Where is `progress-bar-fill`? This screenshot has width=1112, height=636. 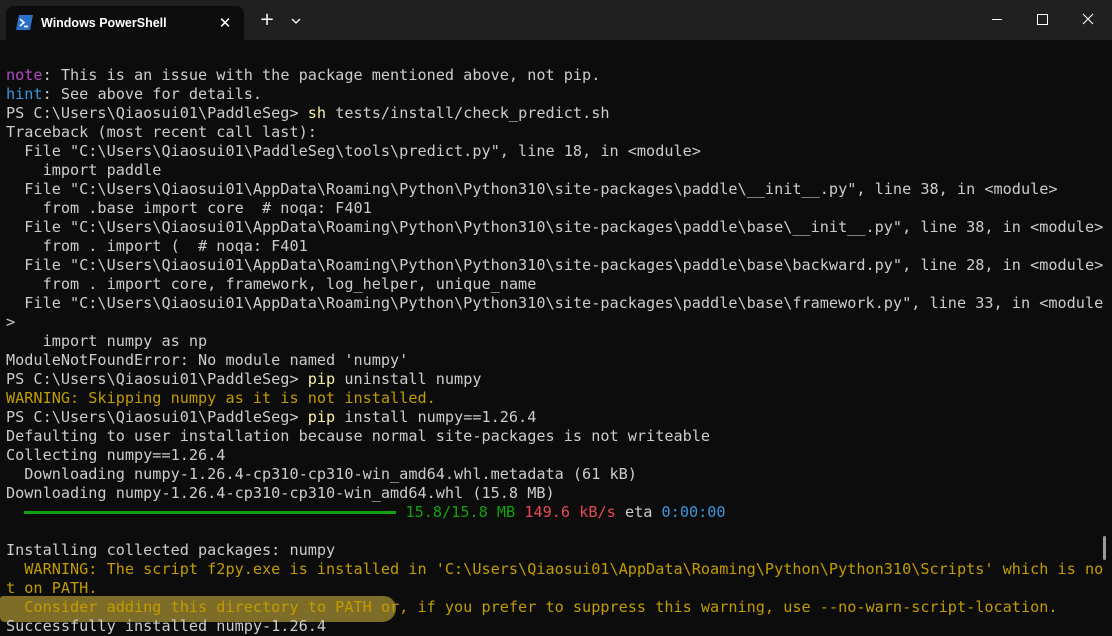 progress-bar-fill is located at coordinates (210, 512).